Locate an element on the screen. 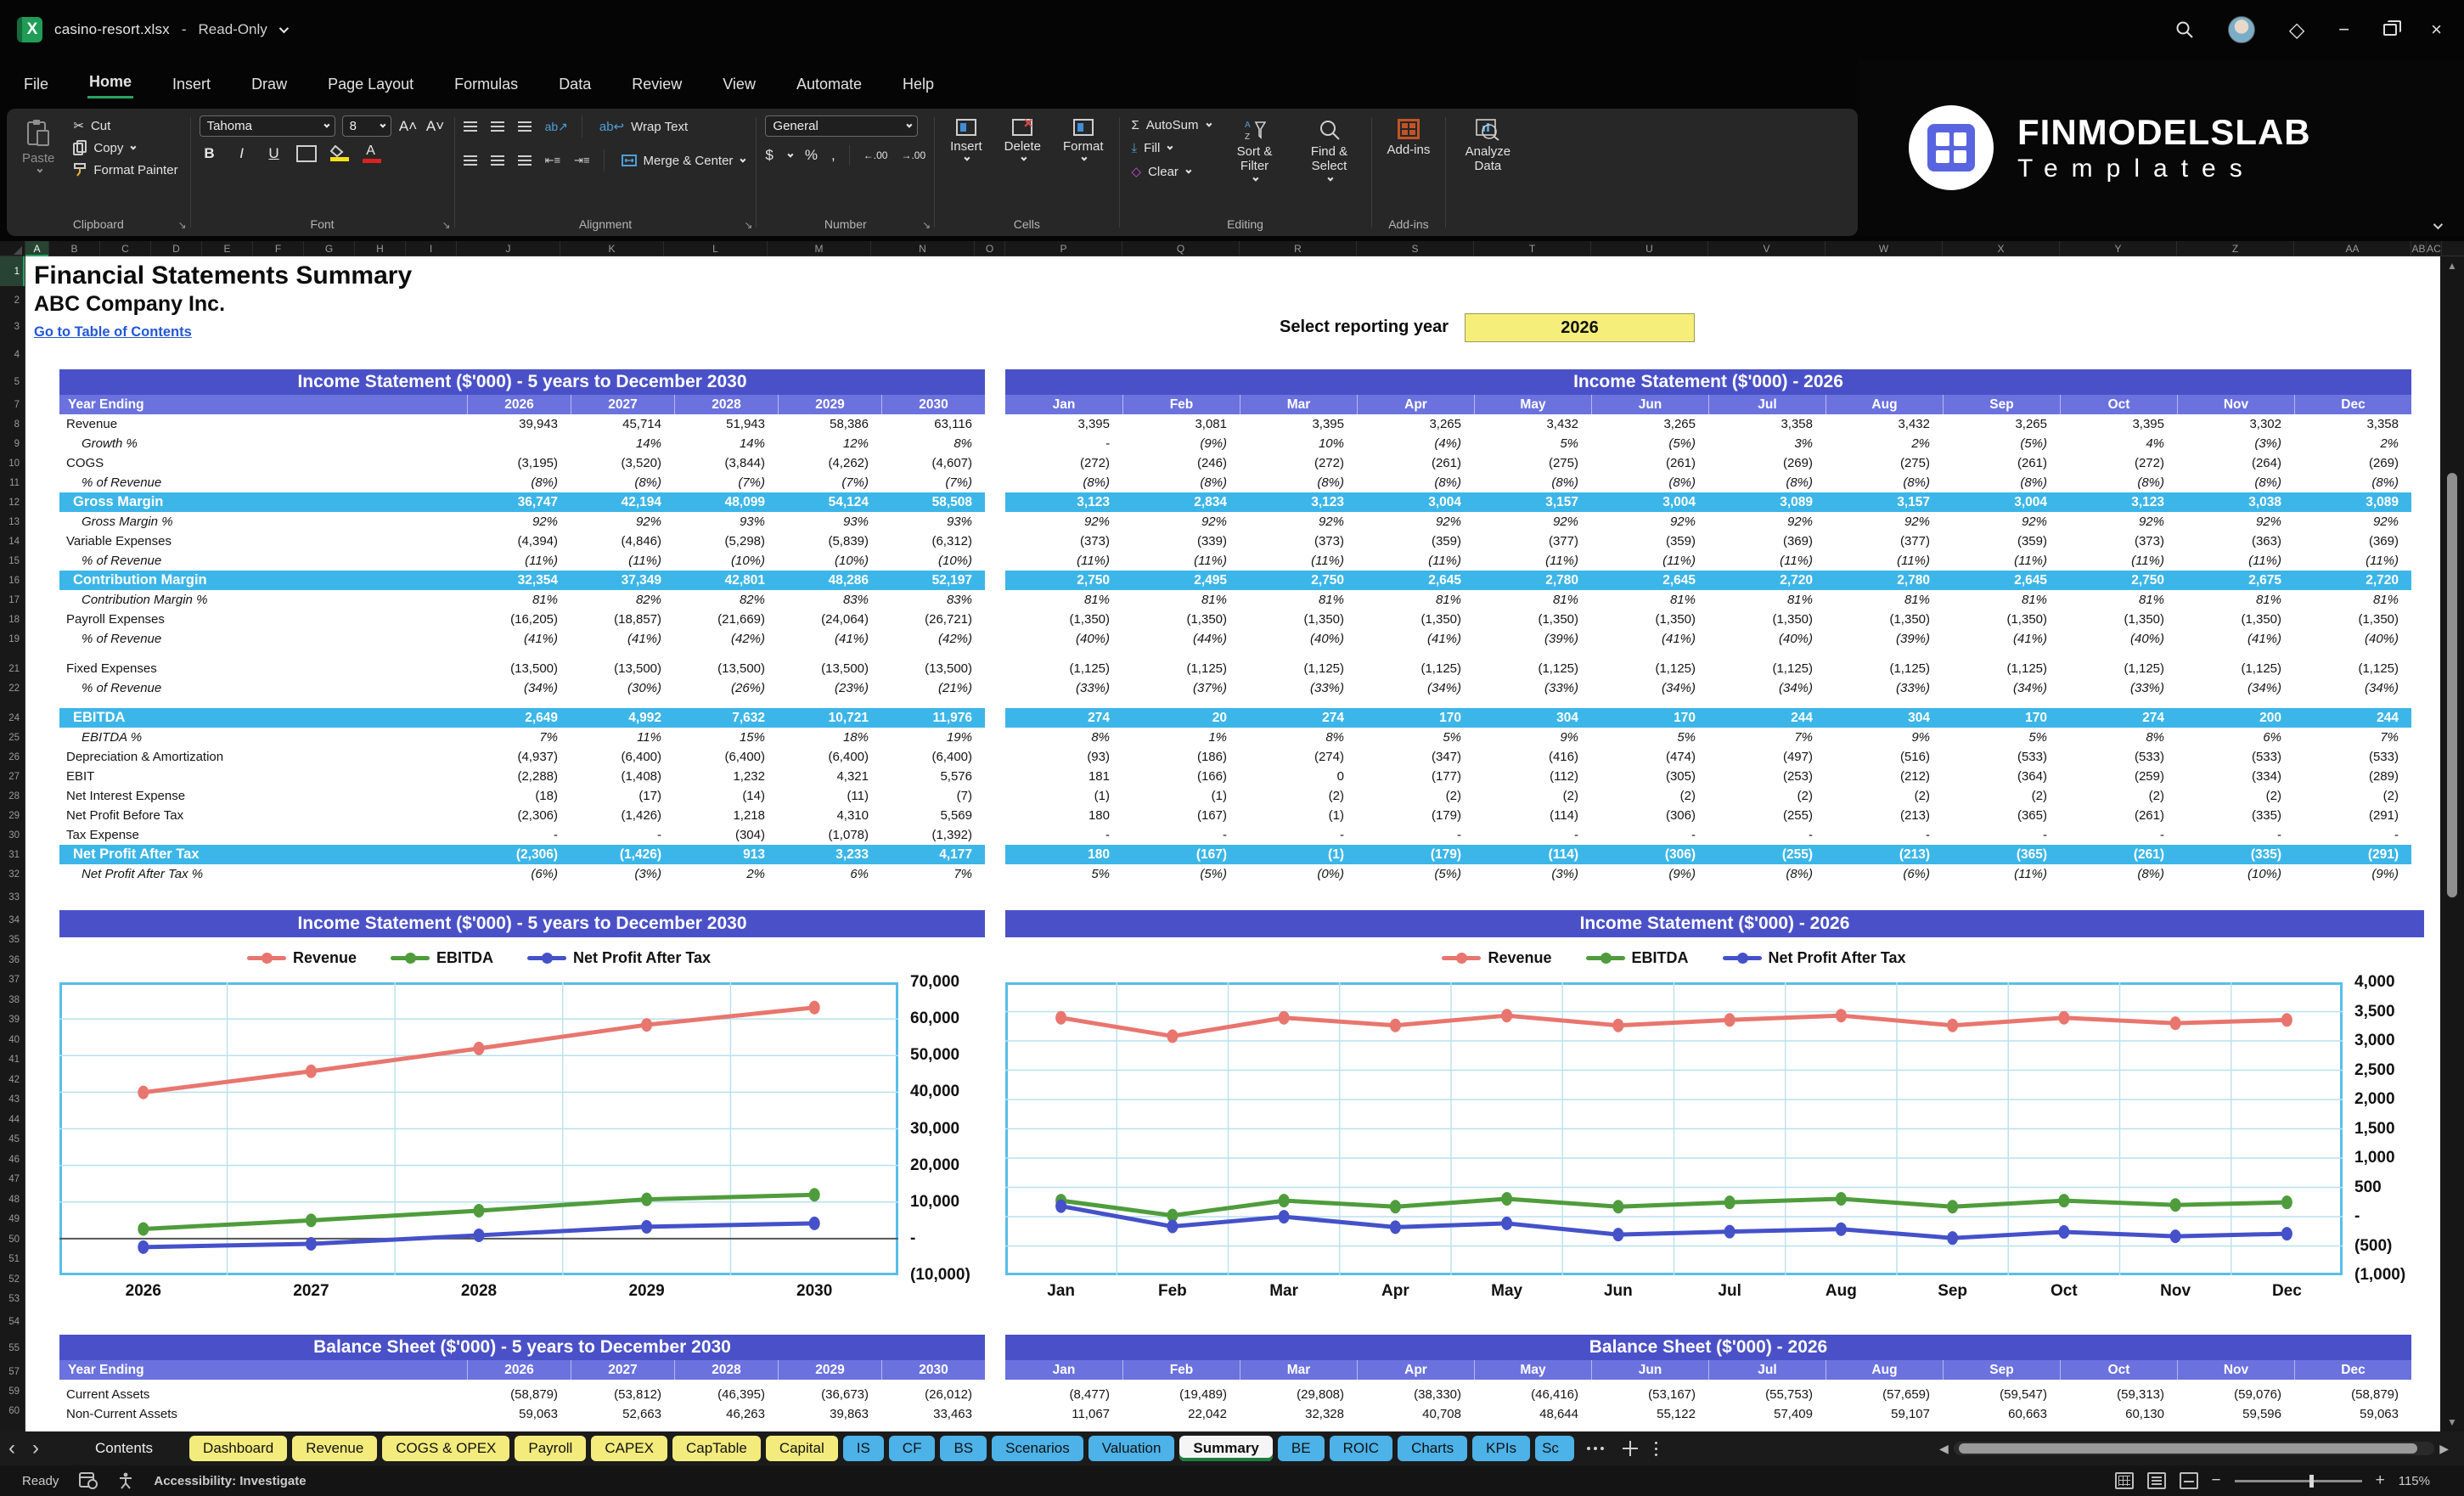  fill-color-button is located at coordinates (339, 153).